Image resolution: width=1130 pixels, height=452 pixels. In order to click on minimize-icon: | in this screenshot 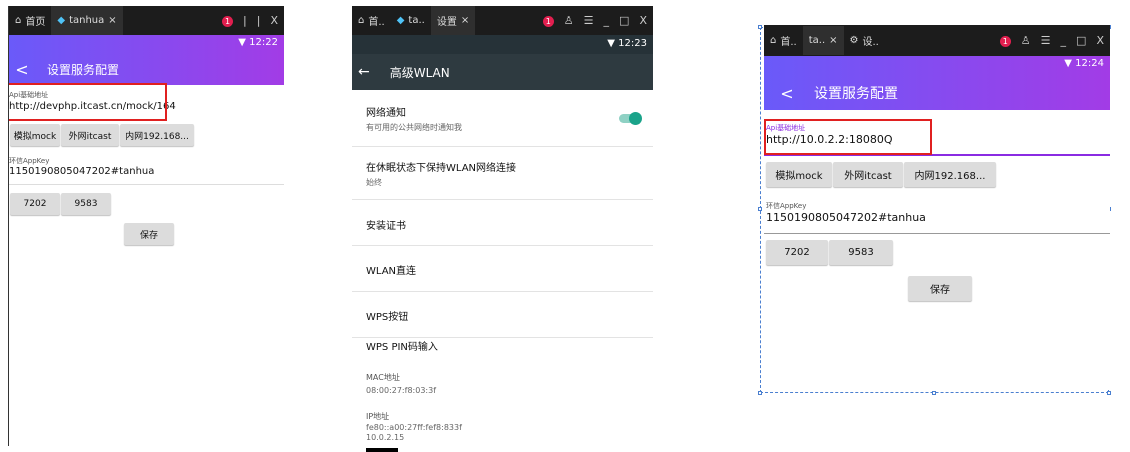, I will do `click(245, 20)`.